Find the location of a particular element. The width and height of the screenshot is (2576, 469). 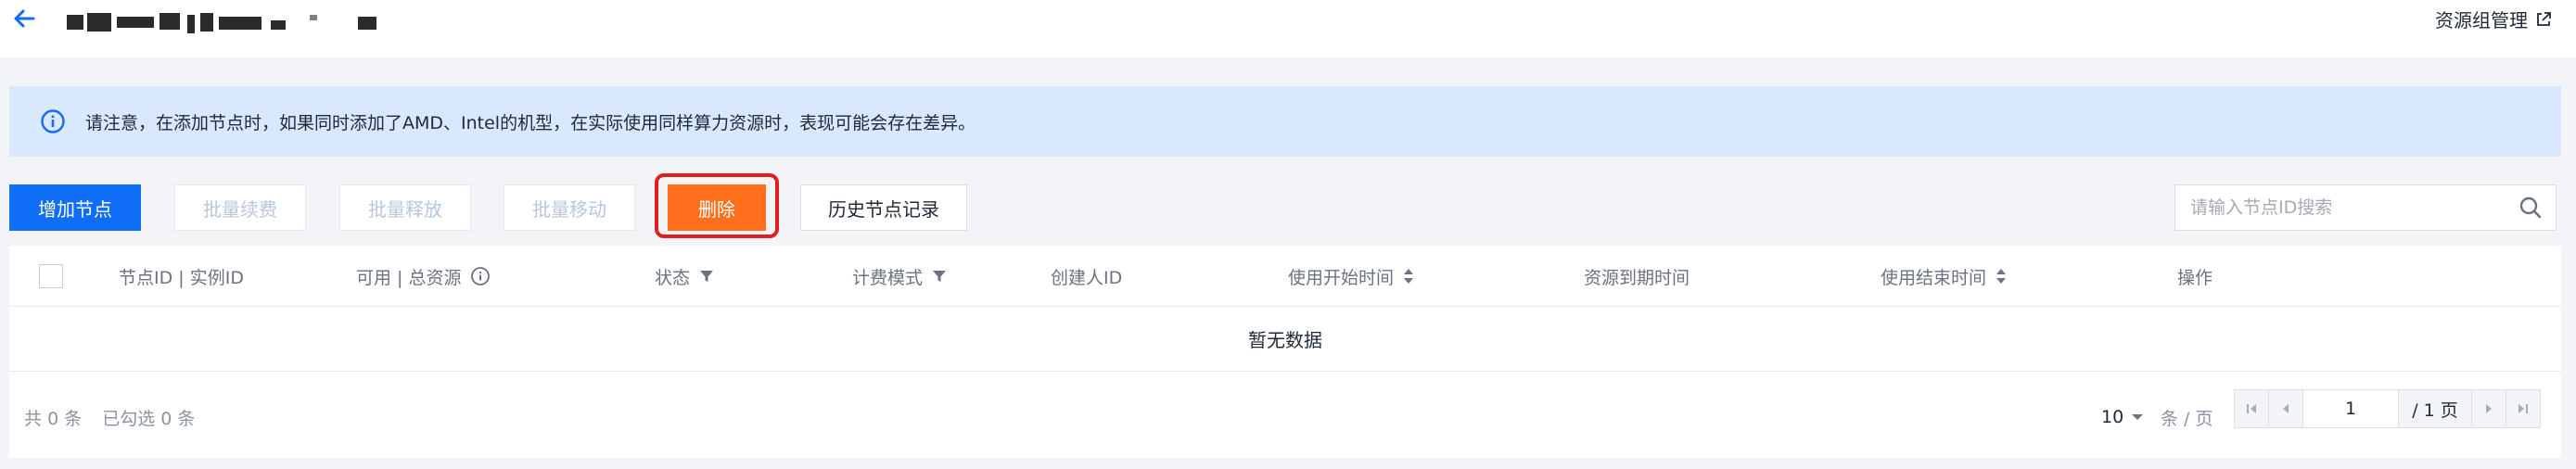

column-resources: 可用 | 总资源 is located at coordinates (423, 277).